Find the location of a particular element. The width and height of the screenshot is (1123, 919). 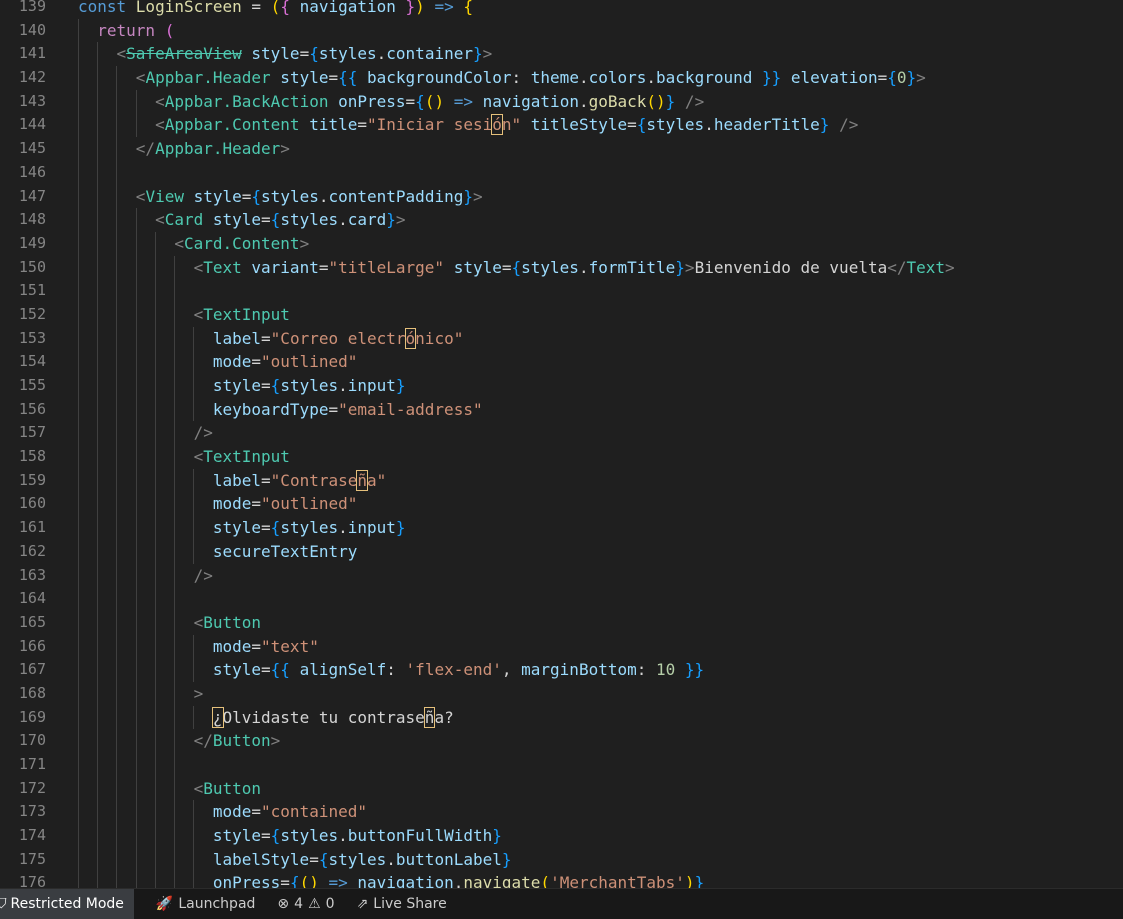

line-number: 173 is located at coordinates (32, 811).